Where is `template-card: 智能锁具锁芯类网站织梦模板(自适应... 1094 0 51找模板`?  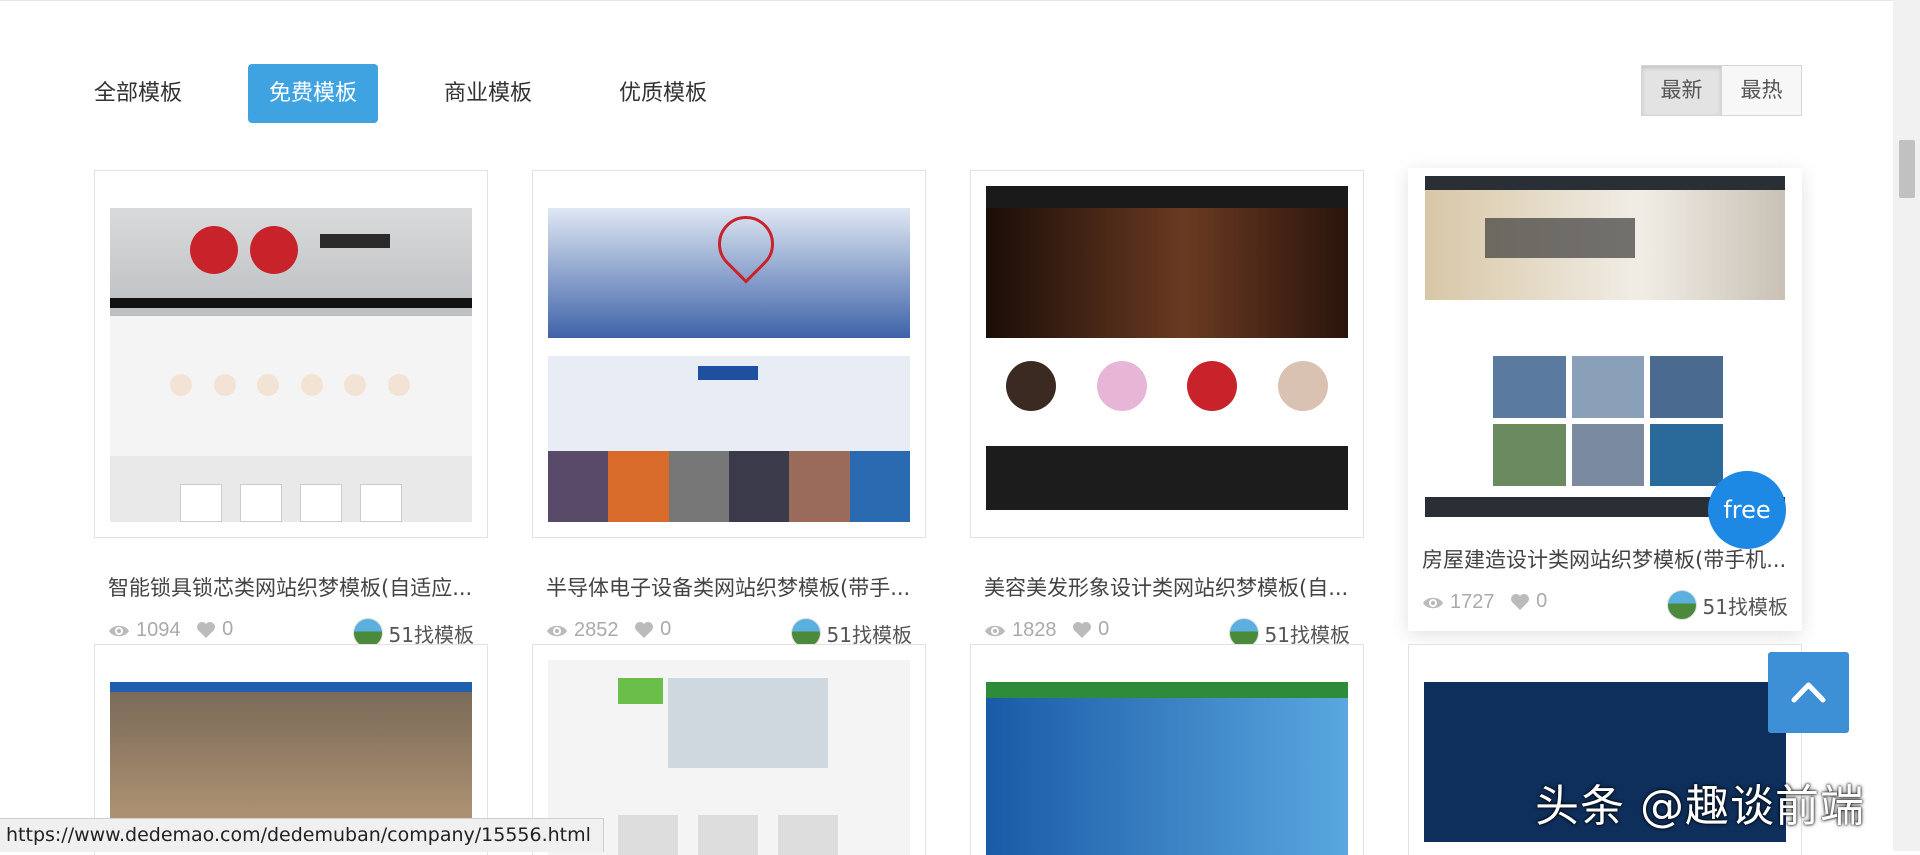
template-card: 智能锁具锁芯类网站织梦模板(自适应... 1094 0 51找模板 is located at coordinates (291, 410).